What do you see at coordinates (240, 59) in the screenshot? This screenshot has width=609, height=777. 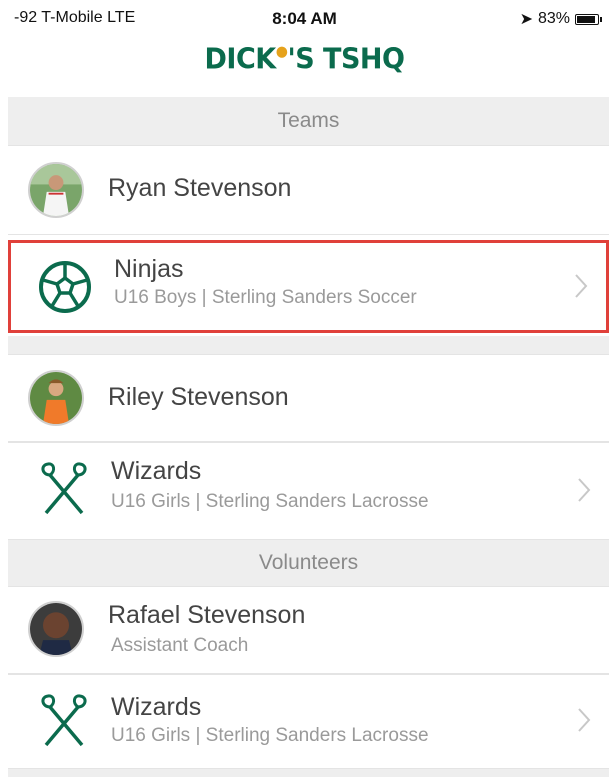 I see `logo-text-left: DICK` at bounding box center [240, 59].